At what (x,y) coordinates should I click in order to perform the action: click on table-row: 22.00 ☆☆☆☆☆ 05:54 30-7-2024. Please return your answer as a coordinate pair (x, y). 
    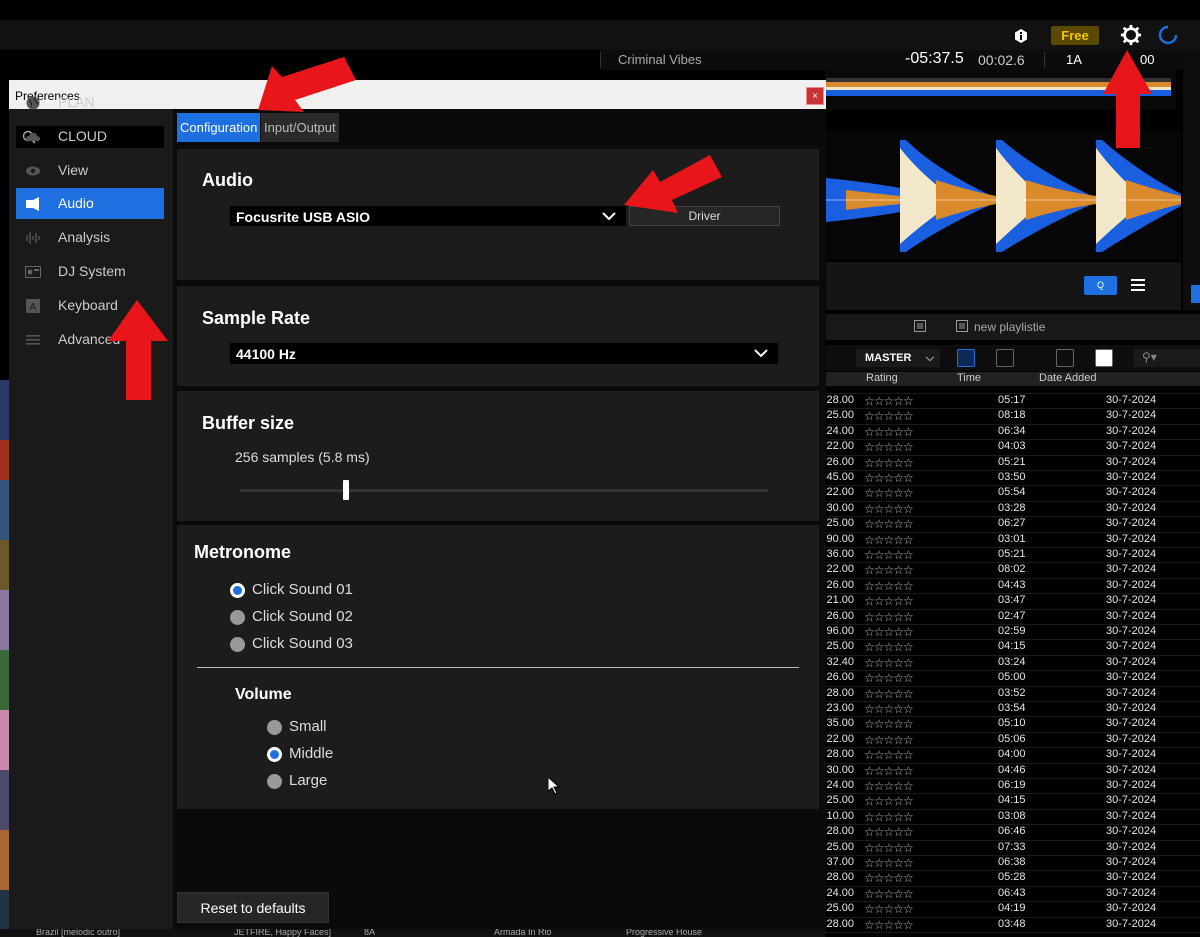
    Looking at the image, I should click on (1013, 493).